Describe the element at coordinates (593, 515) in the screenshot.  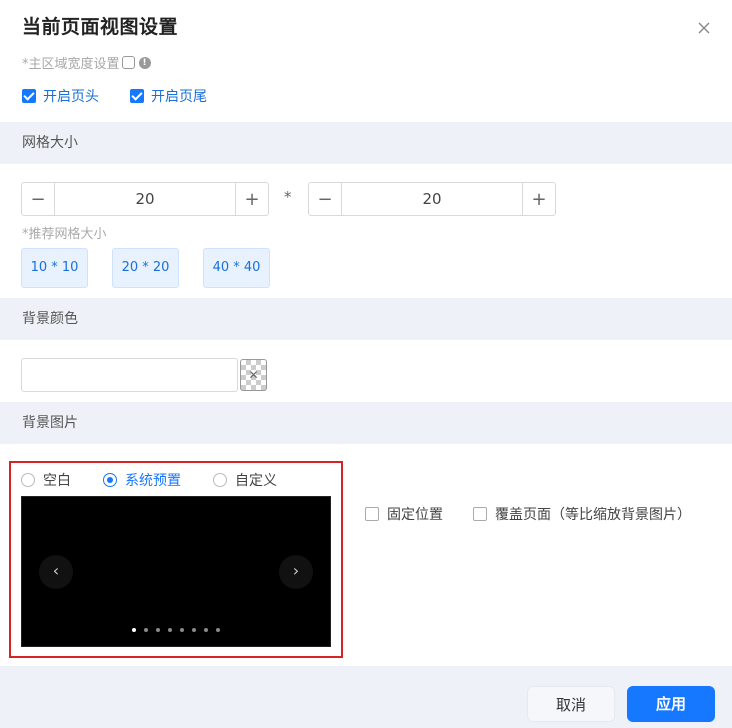
I see `cover-page-label: 覆盖页面（等比缩放背景图片）` at that location.